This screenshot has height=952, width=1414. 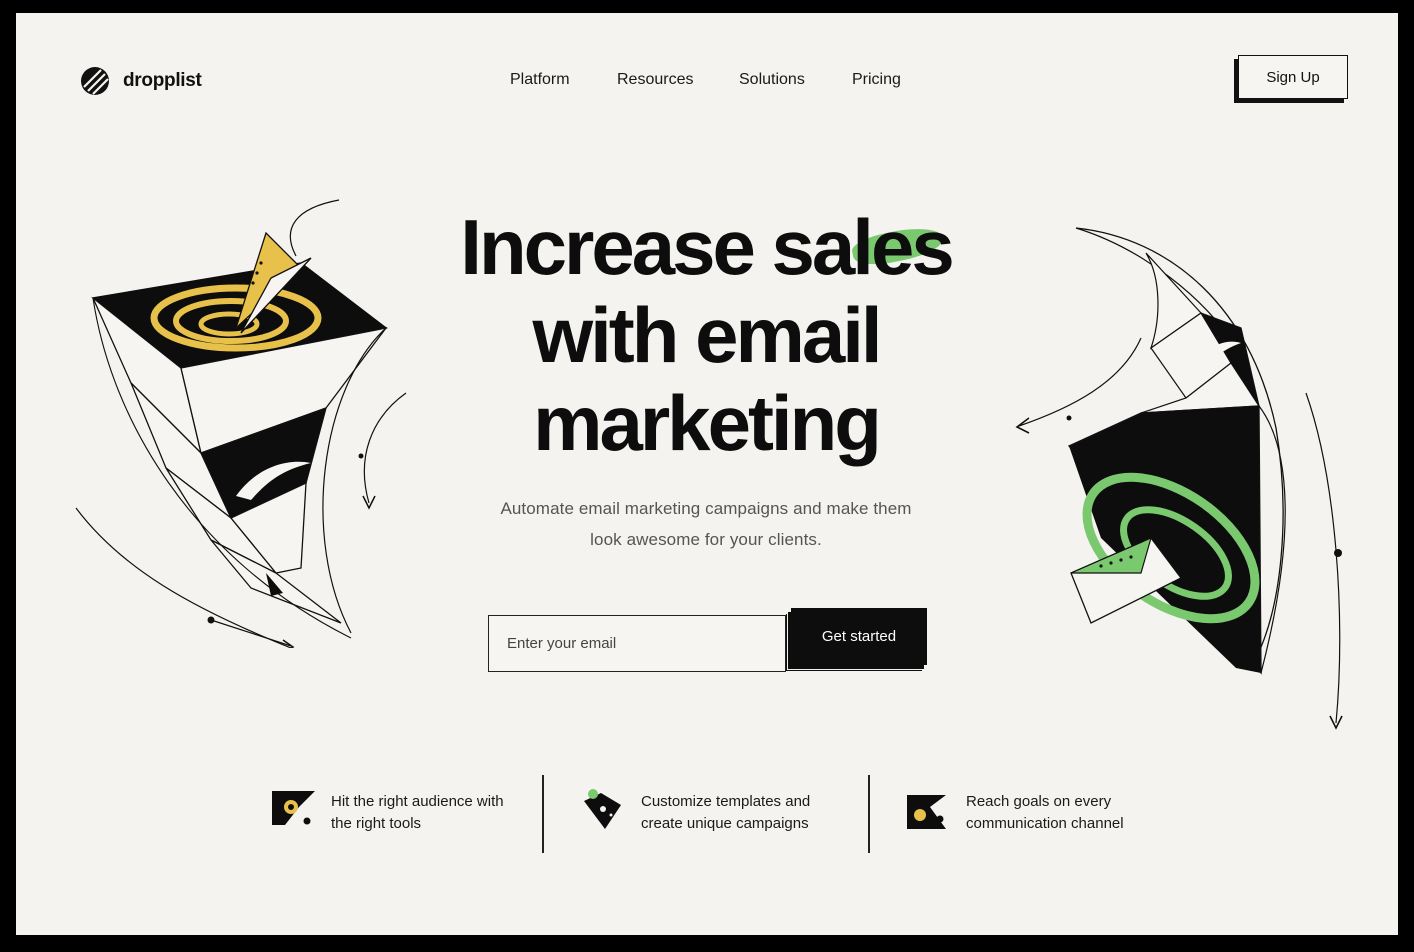 What do you see at coordinates (655, 80) in the screenshot?
I see `nav-resources: Resources` at bounding box center [655, 80].